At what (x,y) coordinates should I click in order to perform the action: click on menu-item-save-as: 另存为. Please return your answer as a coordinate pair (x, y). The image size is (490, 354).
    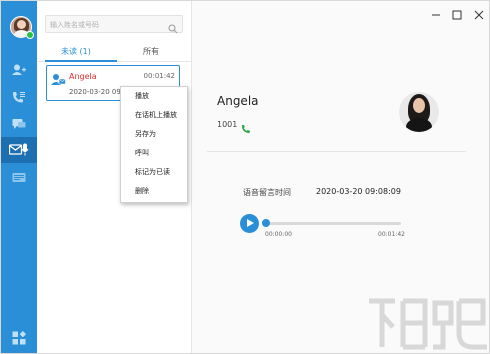
    Looking at the image, I should click on (154, 134).